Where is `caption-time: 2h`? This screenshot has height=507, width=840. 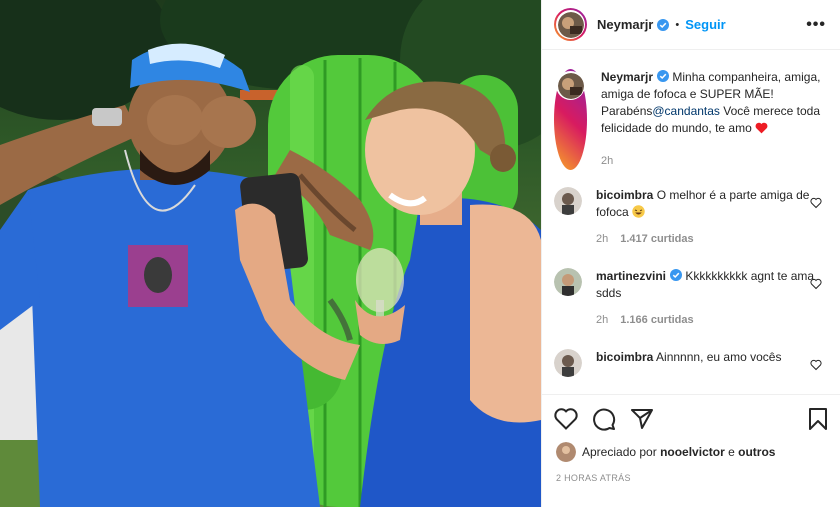
caption-time: 2h is located at coordinates (607, 161).